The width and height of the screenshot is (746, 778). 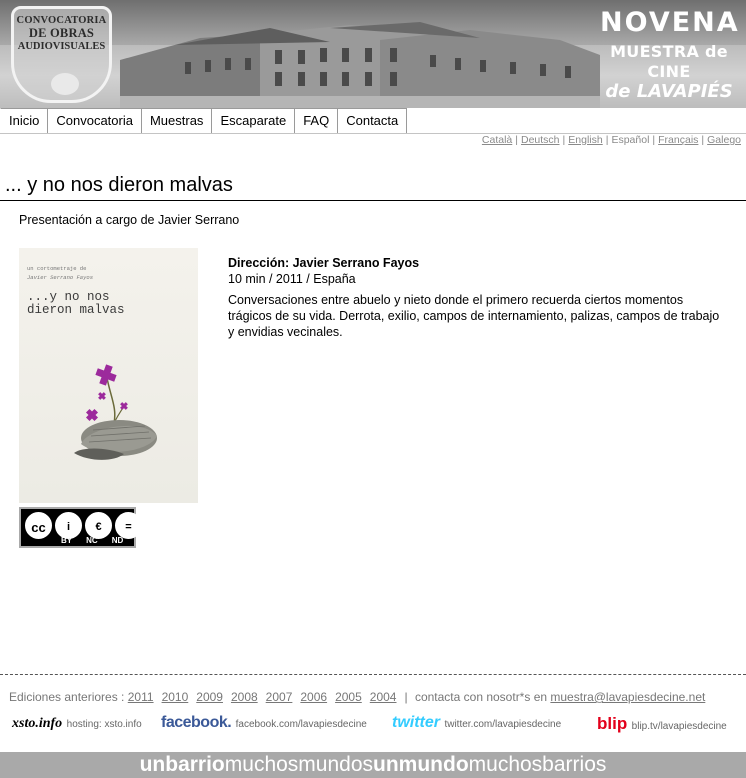 I want to click on festival-logo: NOVENA MUESTRA de CINE de LAVAPIÉS, so click(x=669, y=55).